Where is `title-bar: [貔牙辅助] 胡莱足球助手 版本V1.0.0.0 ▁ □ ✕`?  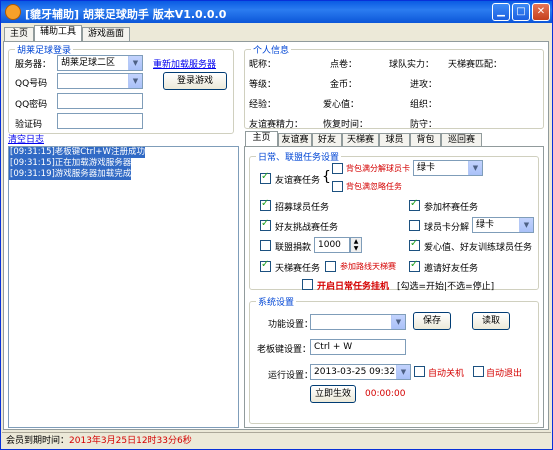
title-bar: [貔牙辅助] 胡莱足球助手 版本V1.0.0.0 ▁ □ ✕ is located at coordinates (276, 12).